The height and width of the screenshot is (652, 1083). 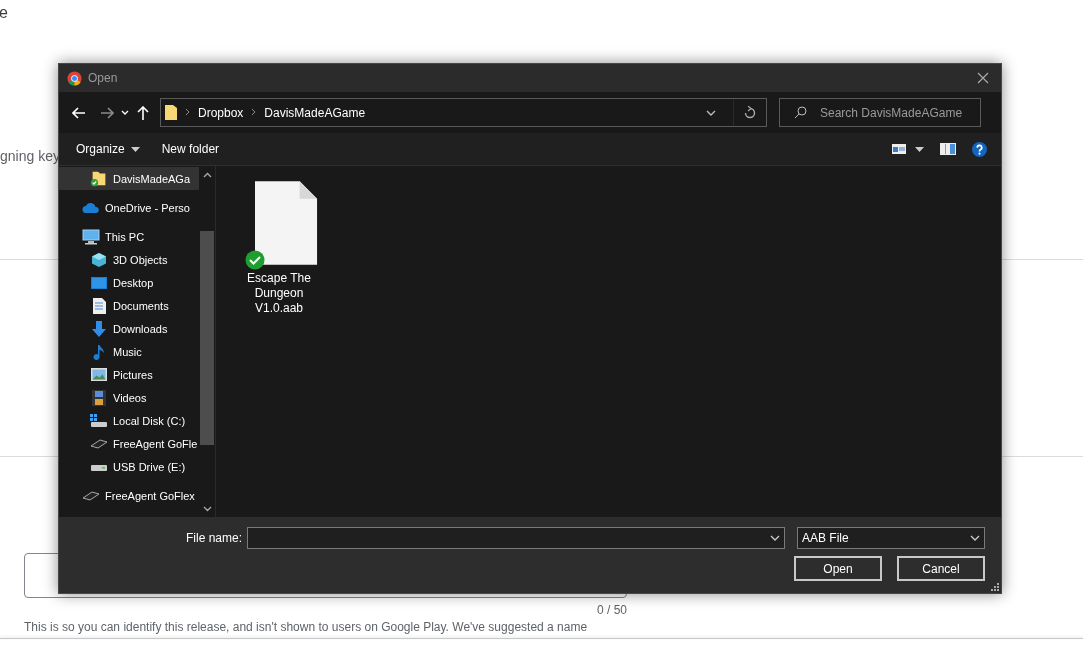 I want to click on navigation-item: Desktop, so click(x=129, y=282).